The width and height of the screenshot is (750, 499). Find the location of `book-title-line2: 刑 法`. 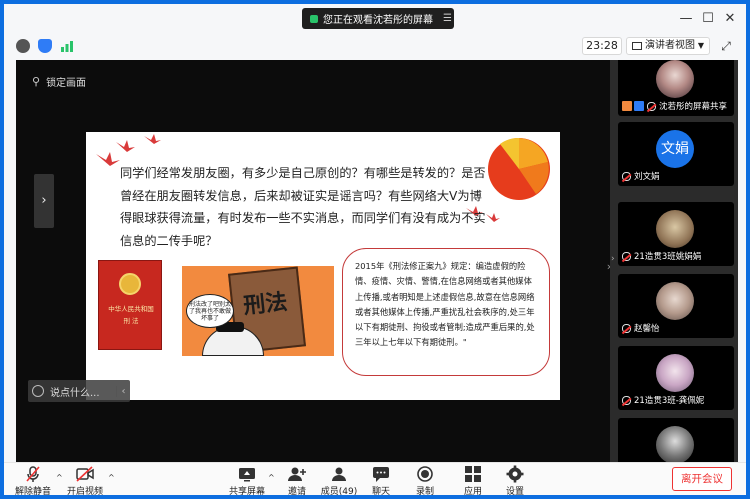

book-title-line2: 刑 法 is located at coordinates (131, 321).